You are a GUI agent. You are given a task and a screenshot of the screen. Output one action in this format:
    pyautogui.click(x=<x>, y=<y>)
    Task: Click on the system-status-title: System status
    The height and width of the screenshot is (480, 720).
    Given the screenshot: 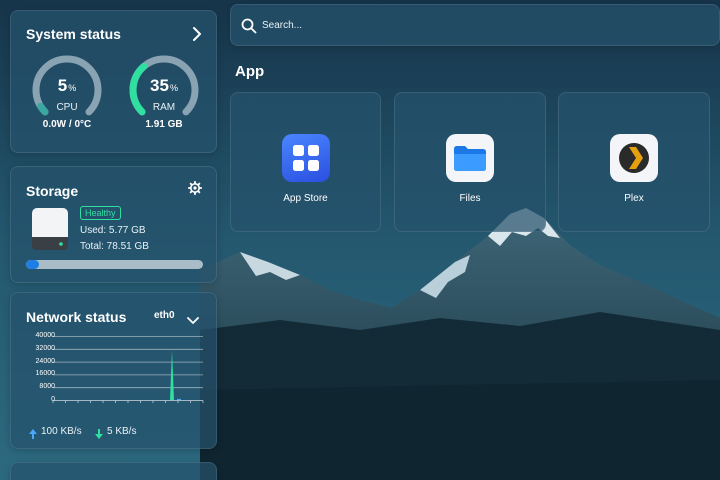 What is the action you would take?
    pyautogui.click(x=73, y=34)
    